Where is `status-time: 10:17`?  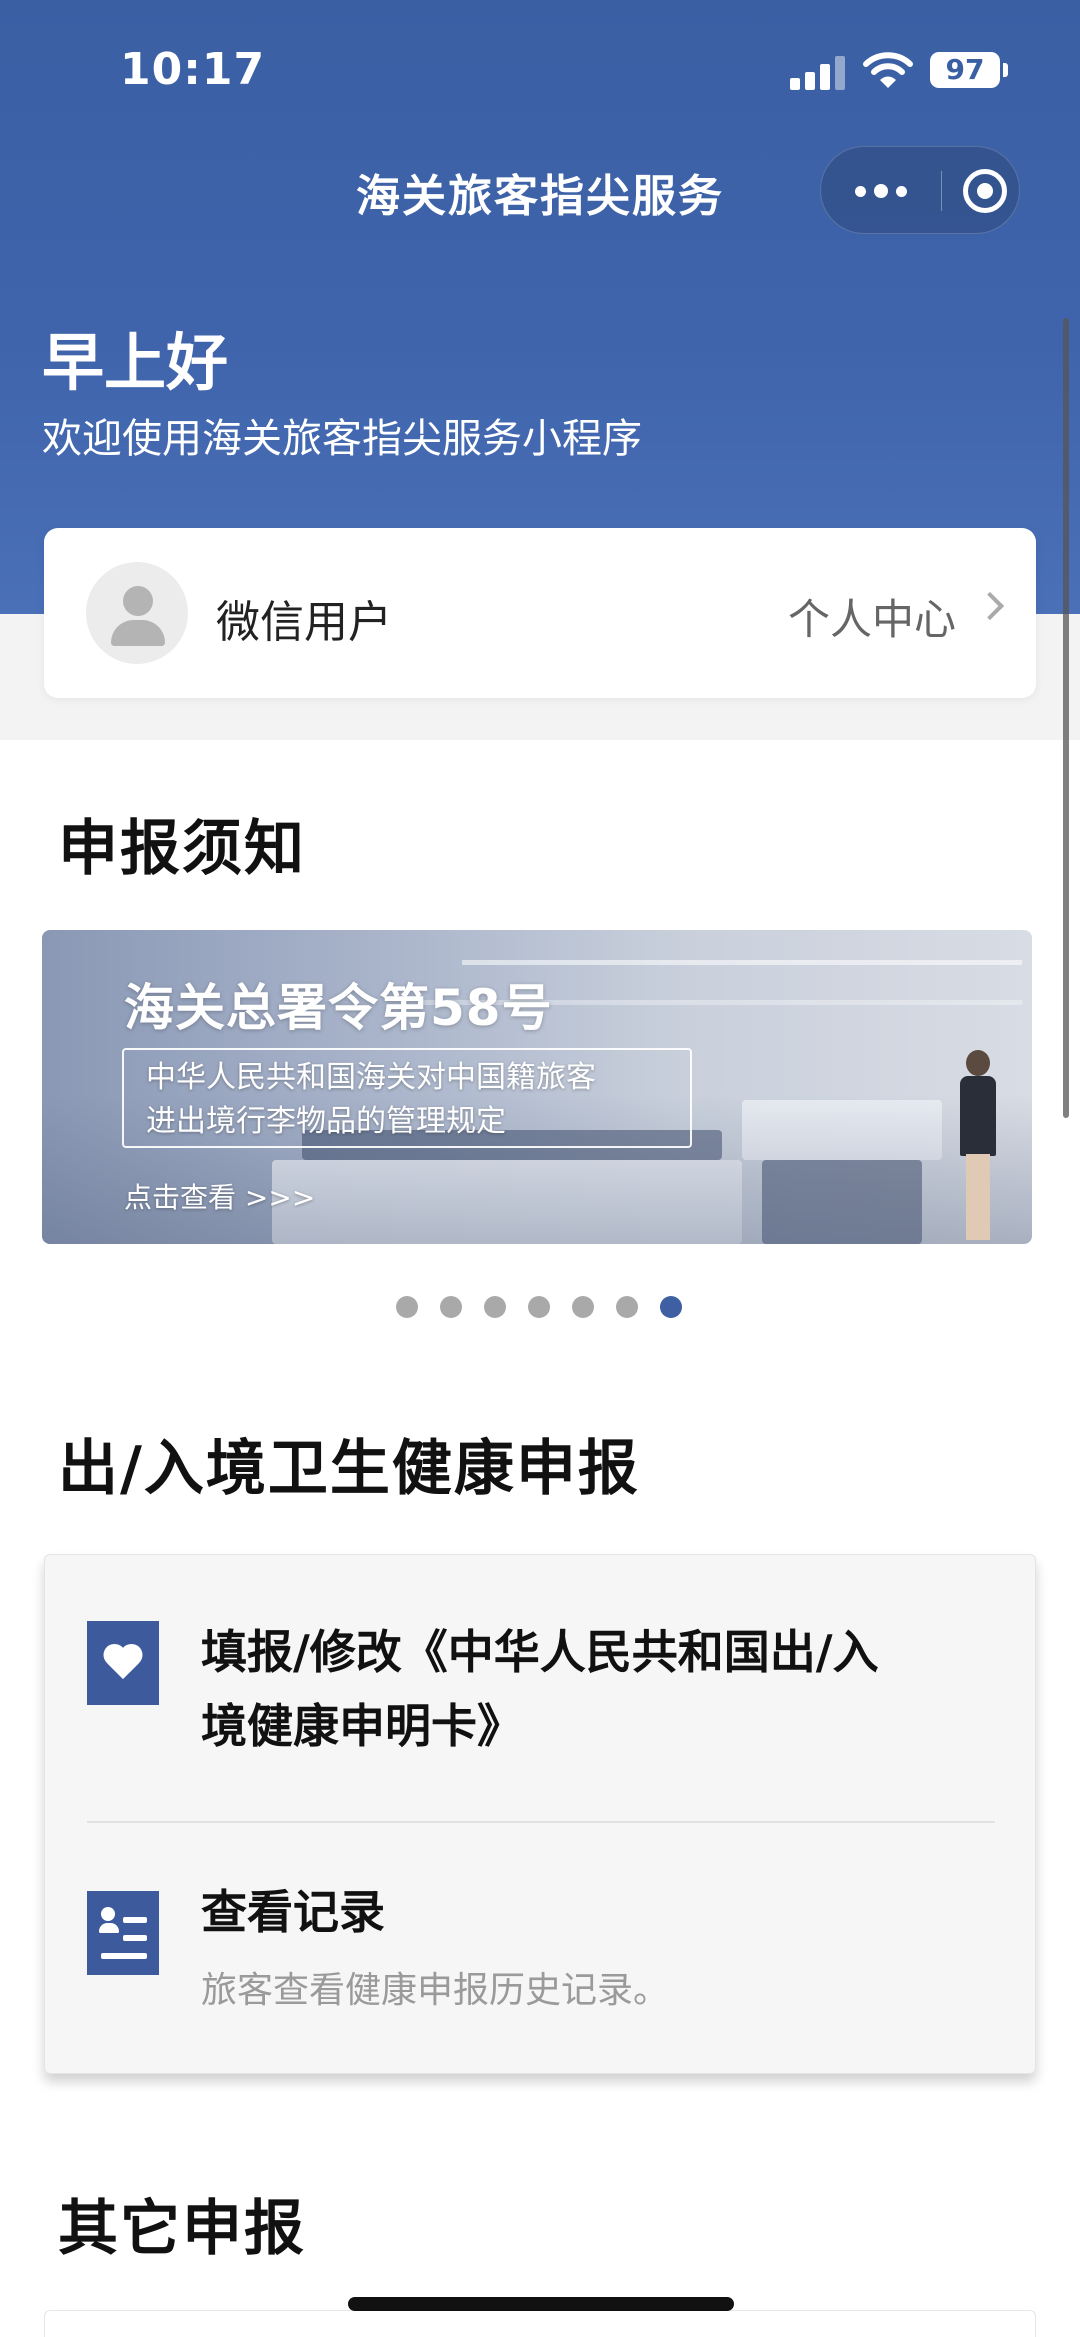
status-time: 10:17 is located at coordinates (193, 69).